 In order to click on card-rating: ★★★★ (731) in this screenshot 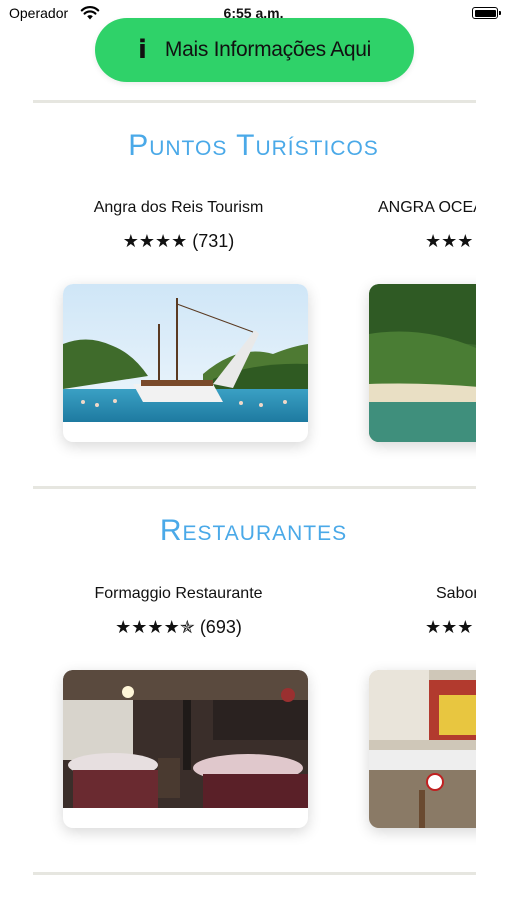, I will do `click(178, 241)`.